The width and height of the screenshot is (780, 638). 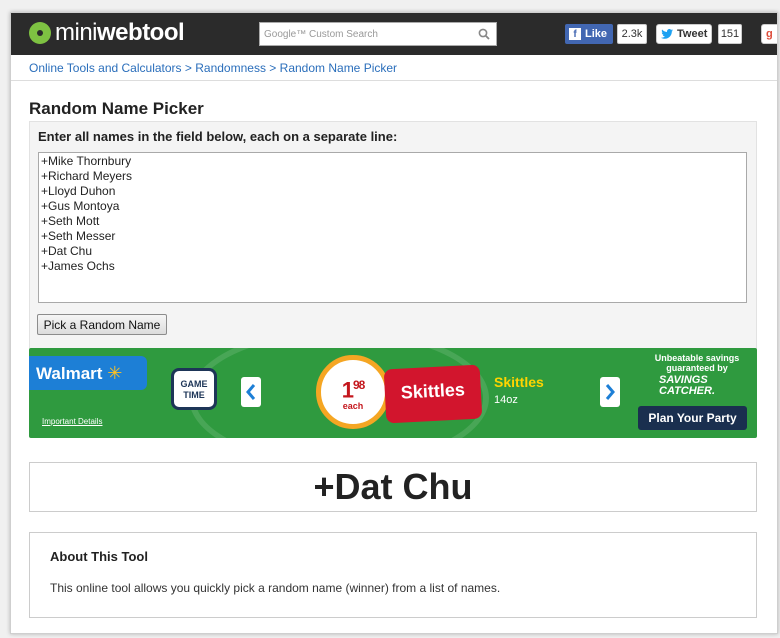 I want to click on facebook-like-button: f Like, so click(x=589, y=34).